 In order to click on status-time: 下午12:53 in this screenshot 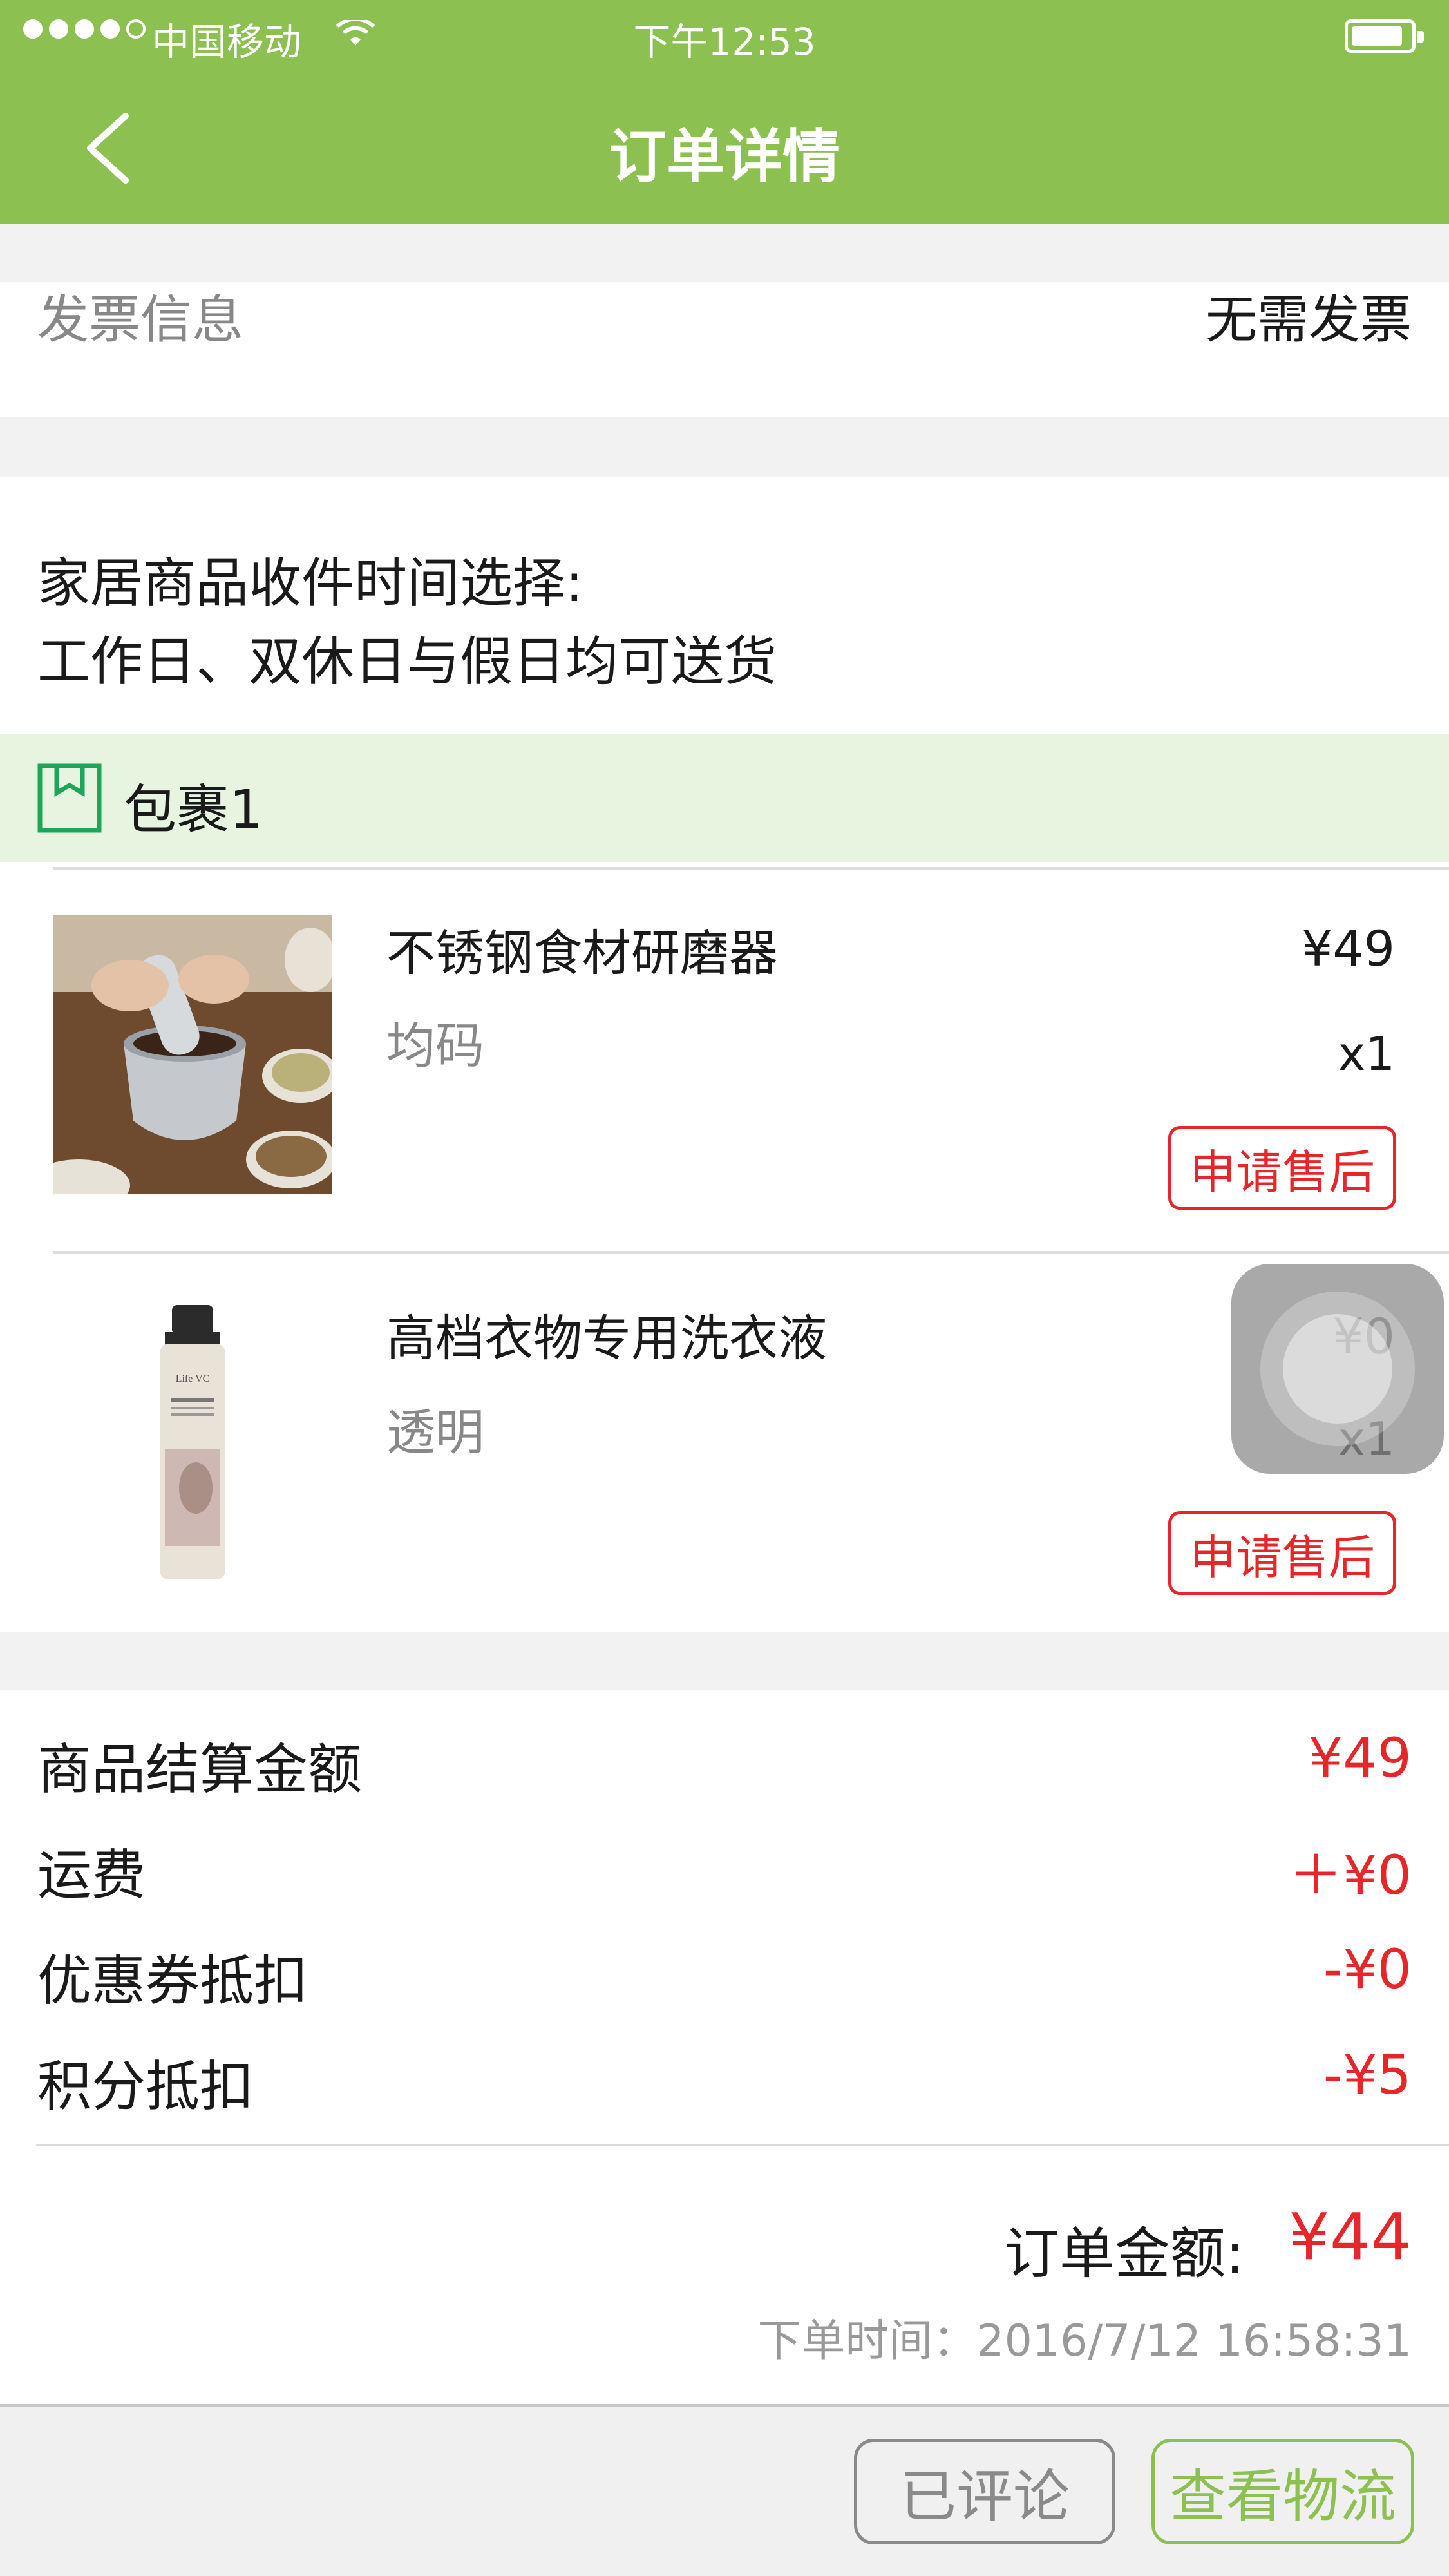, I will do `click(724, 42)`.